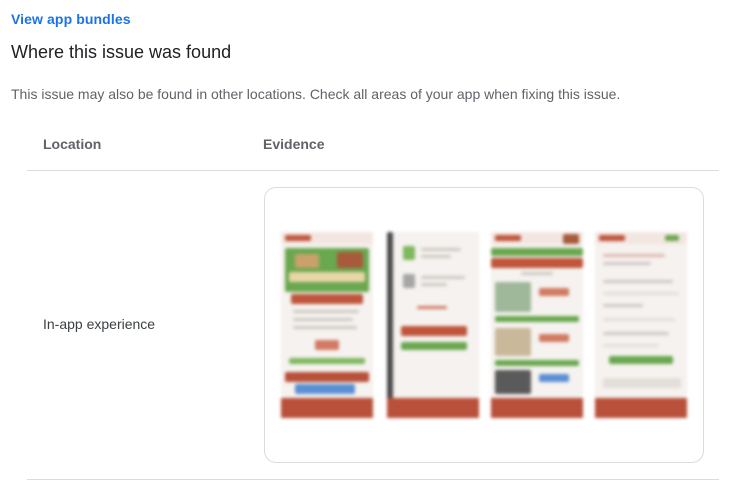  What do you see at coordinates (121, 52) in the screenshot?
I see `section-title: Where this issue was found` at bounding box center [121, 52].